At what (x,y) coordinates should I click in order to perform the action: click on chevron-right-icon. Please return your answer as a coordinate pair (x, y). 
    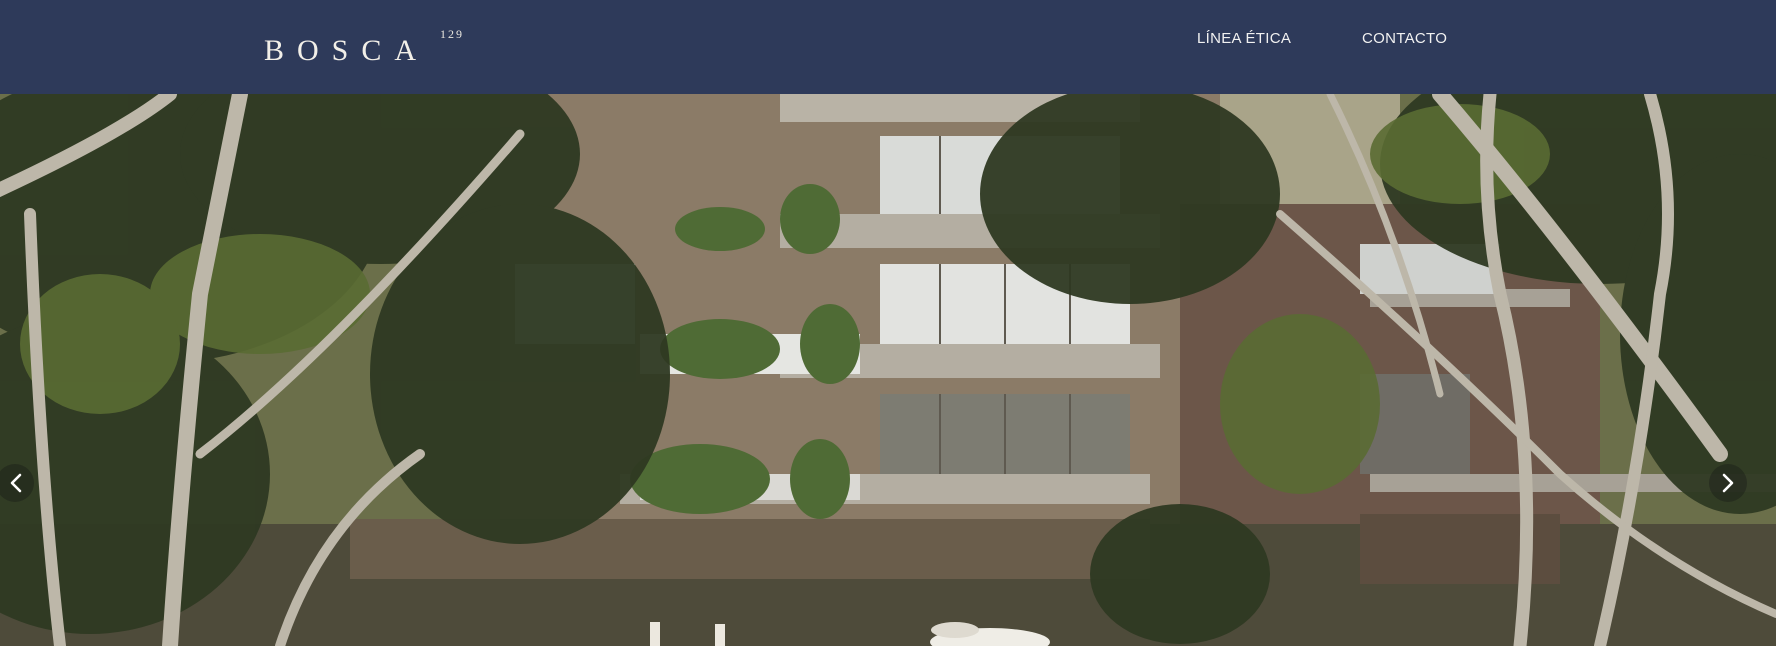
    Looking at the image, I should click on (1728, 483).